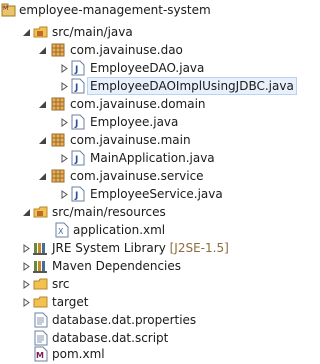 The height and width of the screenshot is (364, 320). I want to click on package-label: com.javainuse.dao, so click(126, 50).